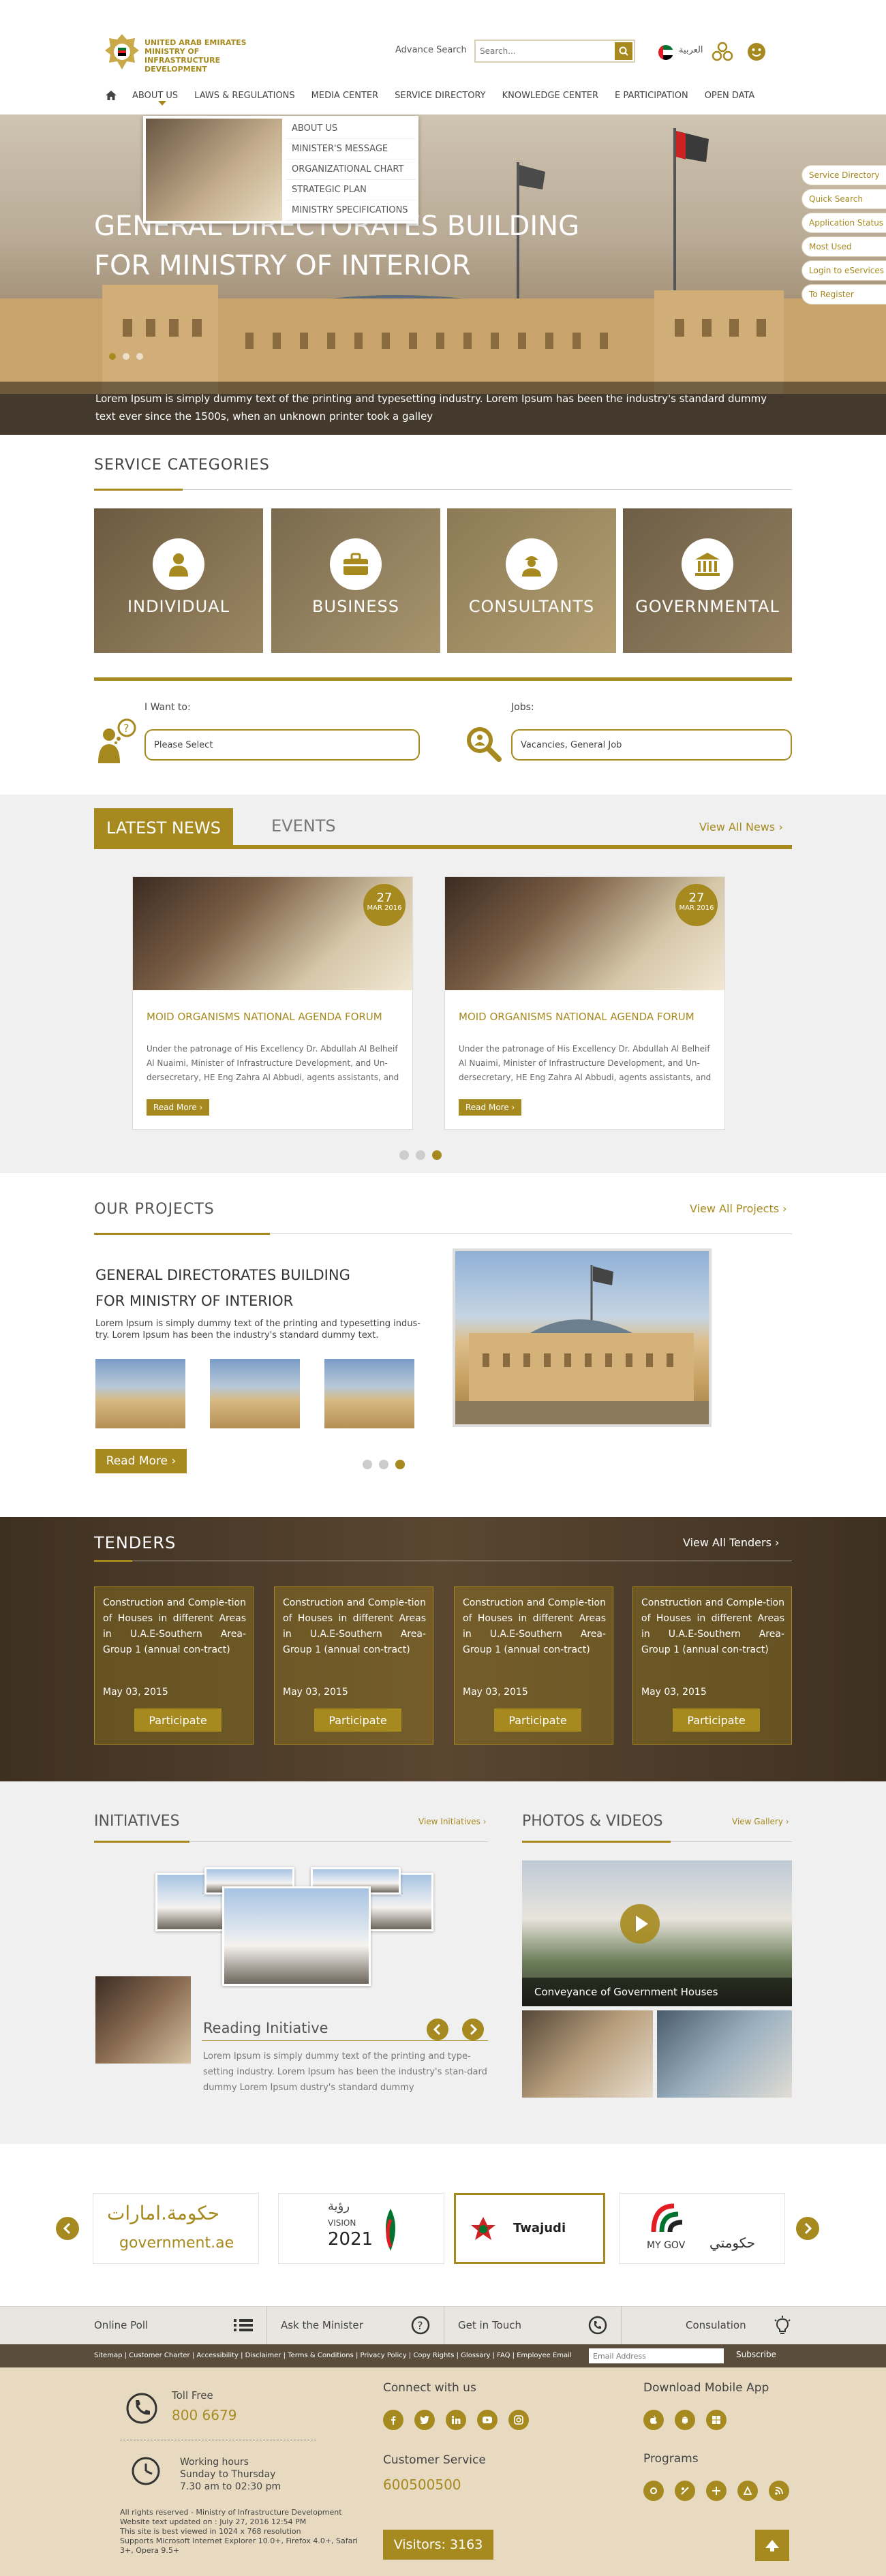 This screenshot has height=2576, width=886. I want to click on toll-free-number: 800 6679, so click(204, 2415).